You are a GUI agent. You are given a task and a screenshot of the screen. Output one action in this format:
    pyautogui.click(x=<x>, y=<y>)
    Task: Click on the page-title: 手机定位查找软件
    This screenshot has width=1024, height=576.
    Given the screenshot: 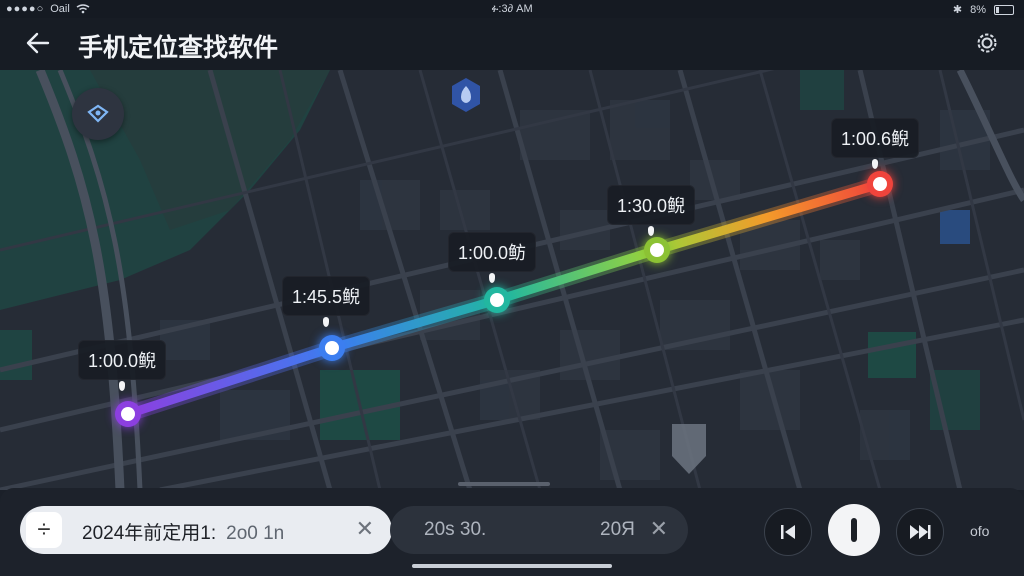 What is the action you would take?
    pyautogui.click(x=178, y=48)
    